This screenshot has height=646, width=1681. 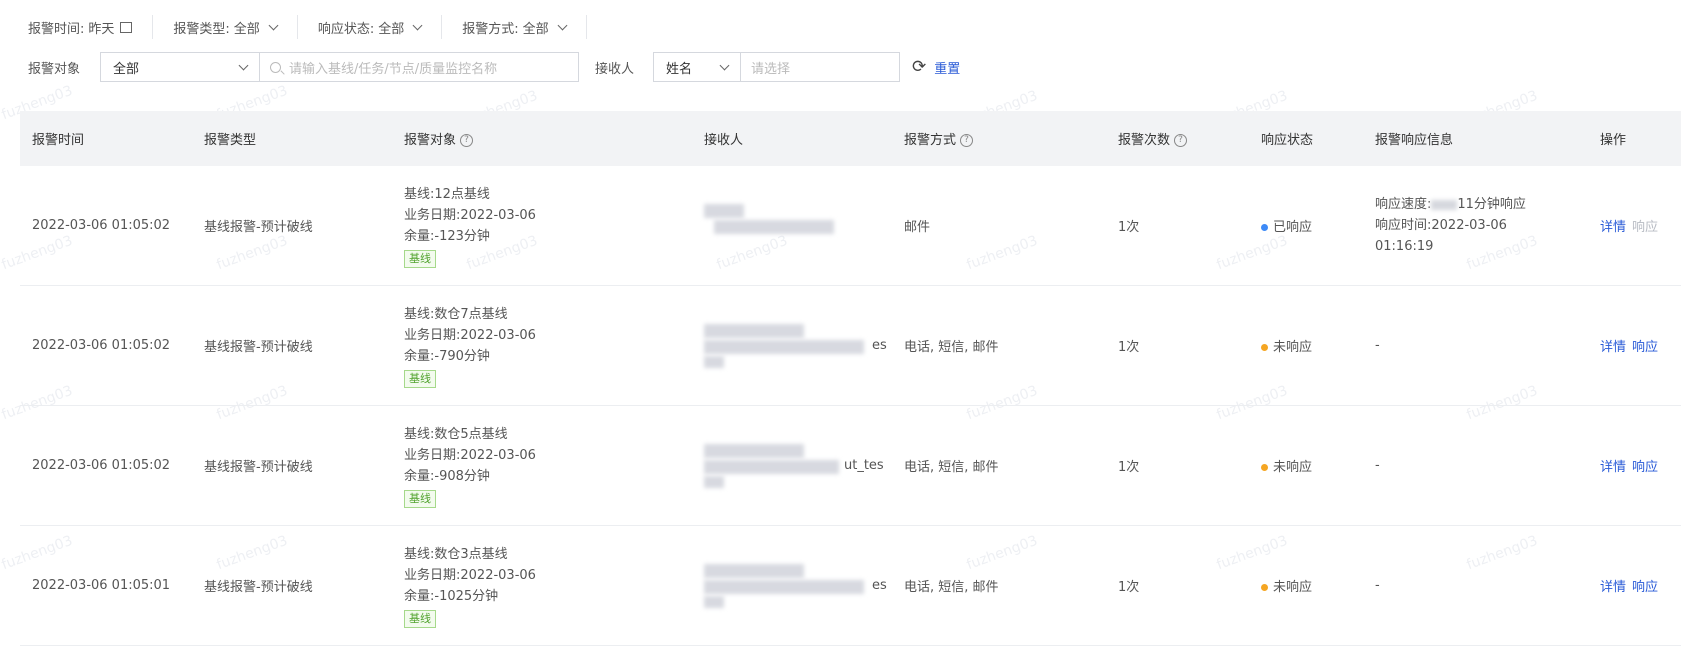 I want to click on filter-response-status: 响应状态: 全部, so click(x=370, y=27).